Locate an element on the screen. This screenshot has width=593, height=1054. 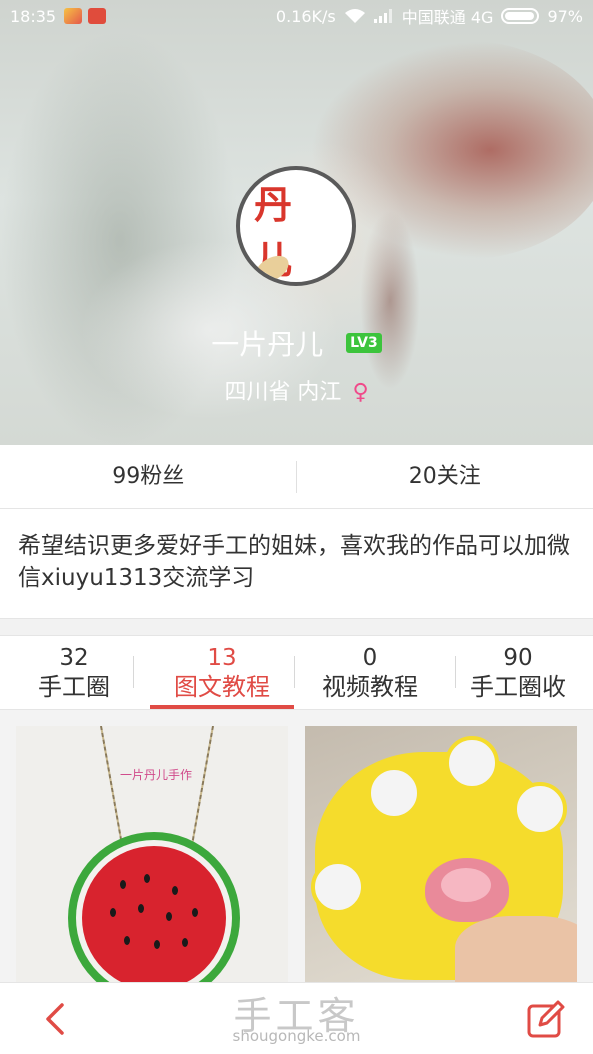
content-tabs: 32 手工圈 13 图文教程 0 视频教程 90 手工圈收 is located at coordinates (296, 673).